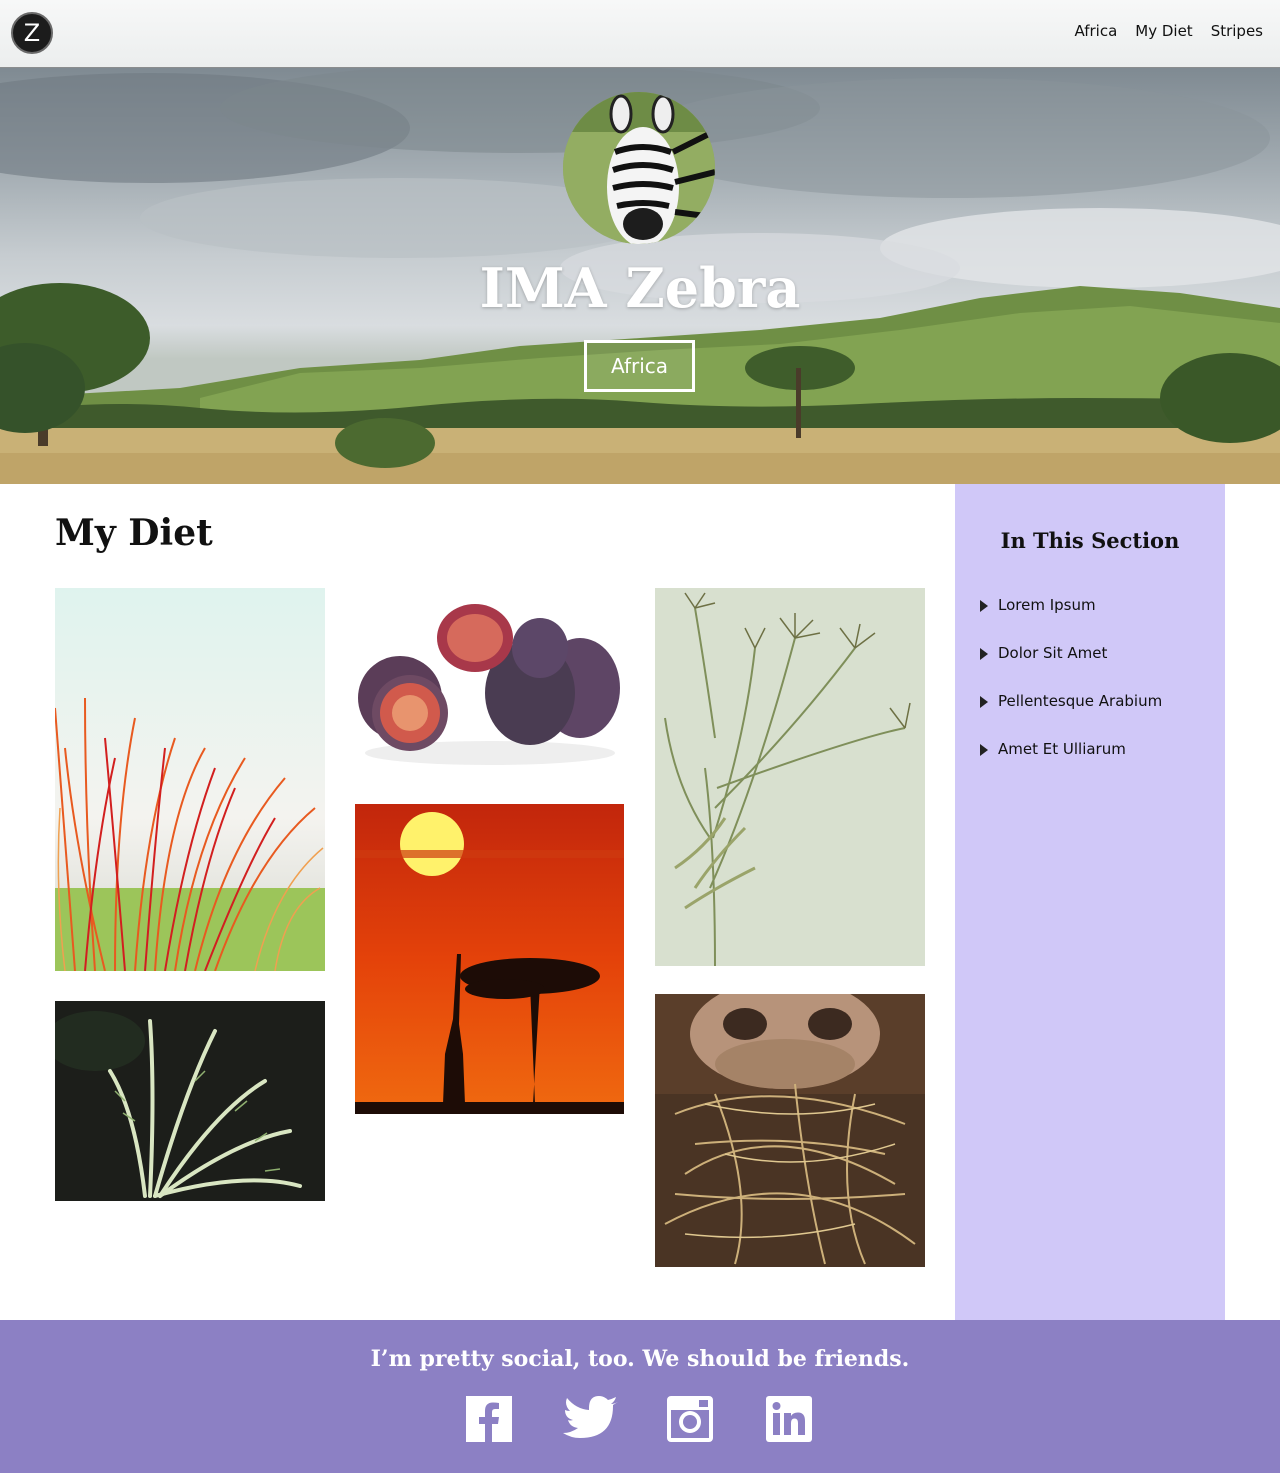 The height and width of the screenshot is (1473, 1280). Describe the element at coordinates (640, 34) in the screenshot. I see `top-navigation: Z Africa My Diet Stripes` at that location.